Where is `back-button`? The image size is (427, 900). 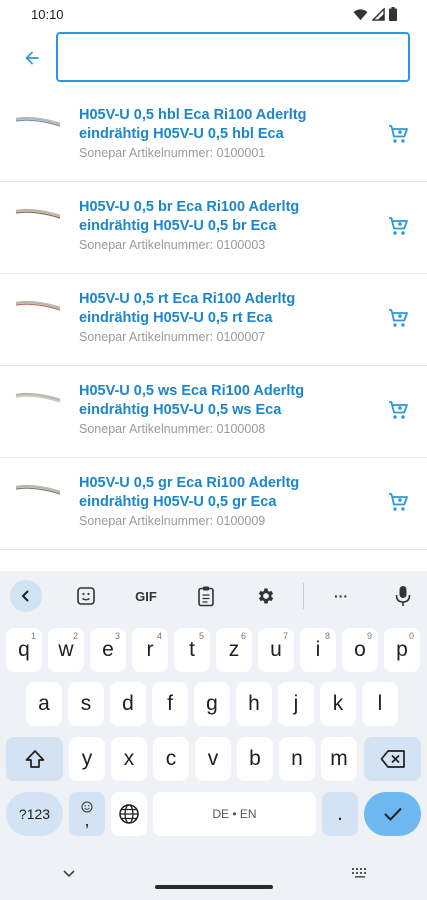
back-button is located at coordinates (32, 58).